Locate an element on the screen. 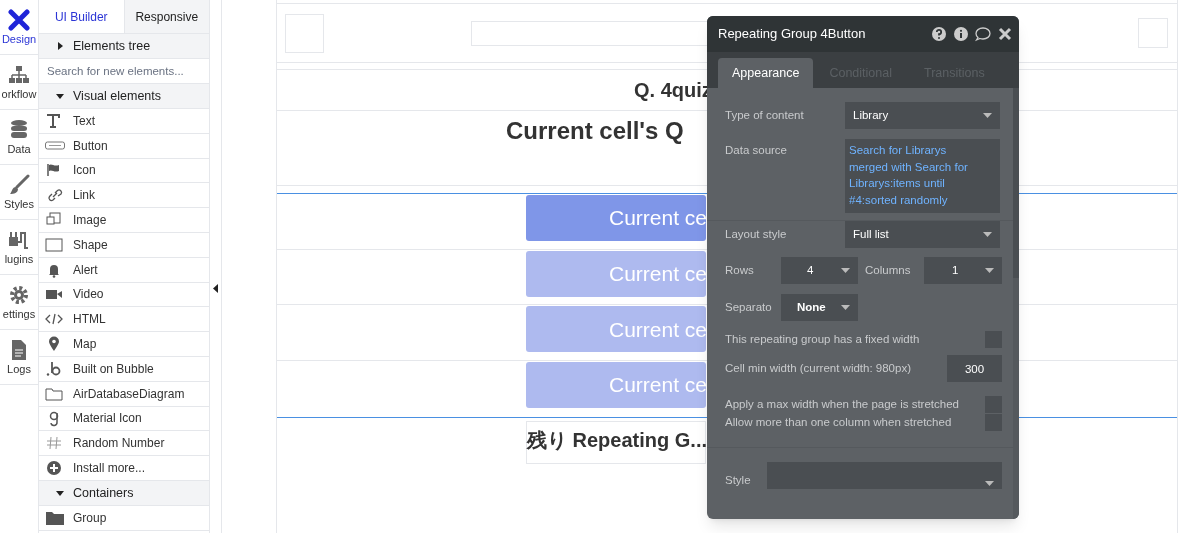 This screenshot has width=1200, height=533. brush-icon is located at coordinates (19, 185).